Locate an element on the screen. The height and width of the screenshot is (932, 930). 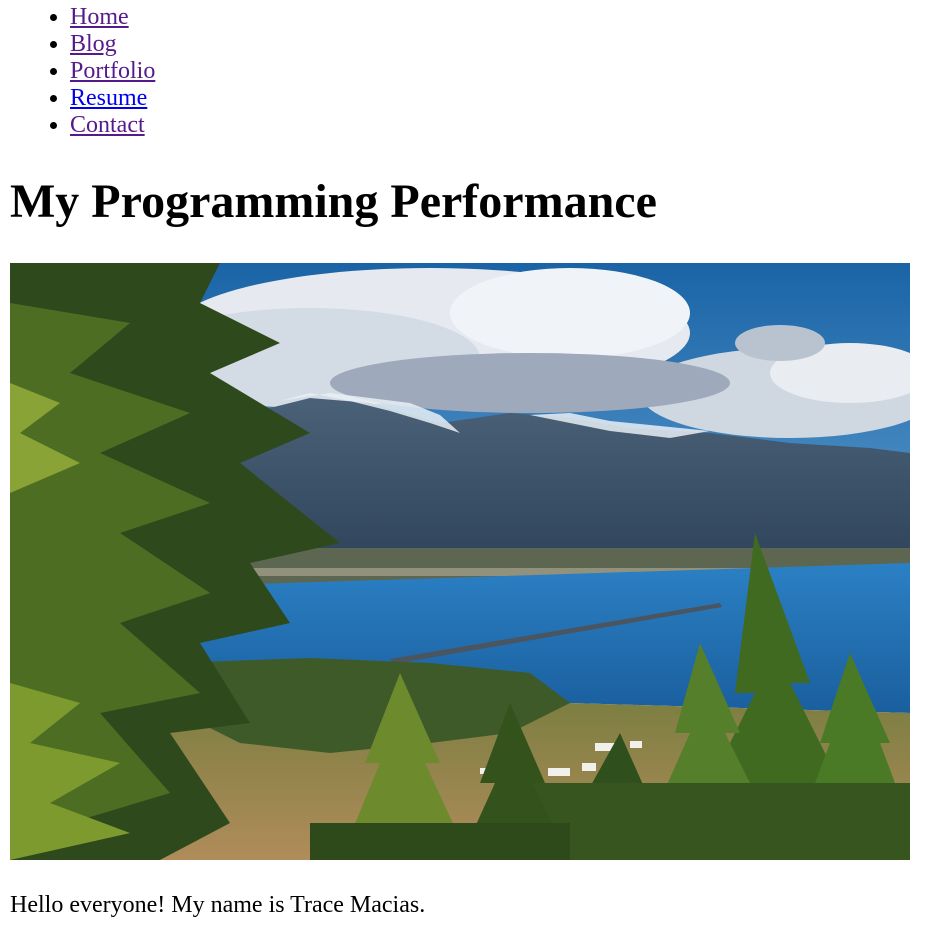
nav-list: Home Blog Portfolio Resume Contact is located at coordinates (465, 69).